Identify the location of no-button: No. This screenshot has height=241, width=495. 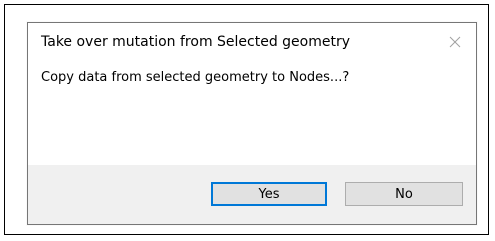
(404, 194).